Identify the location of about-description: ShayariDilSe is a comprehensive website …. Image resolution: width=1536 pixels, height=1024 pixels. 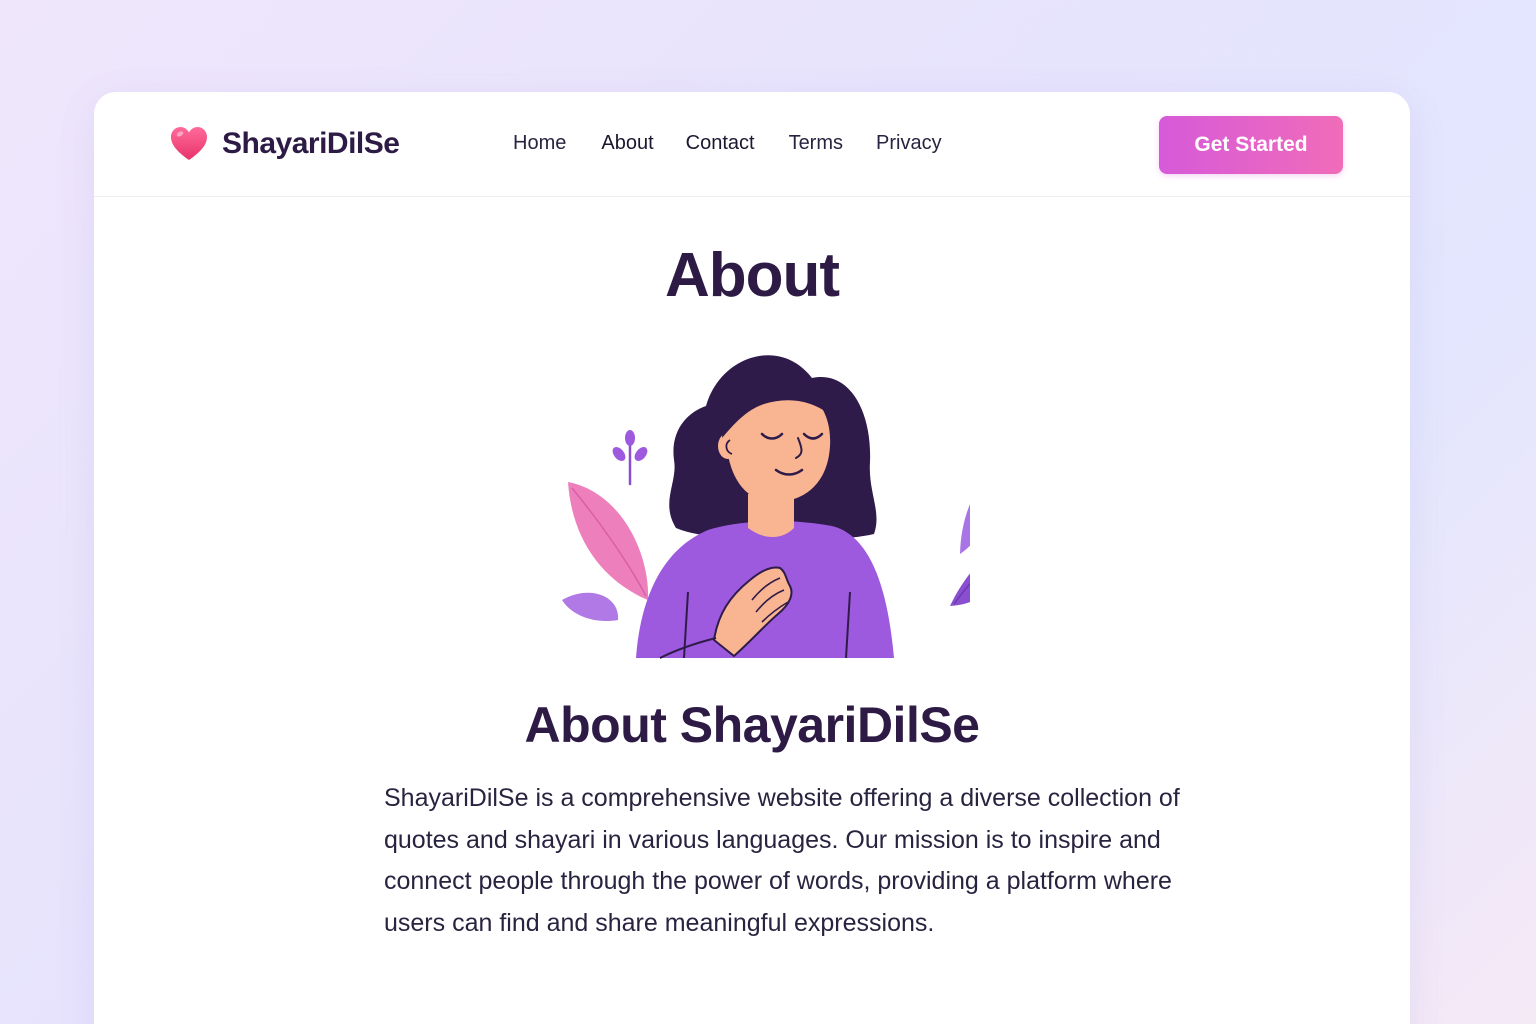
(782, 860).